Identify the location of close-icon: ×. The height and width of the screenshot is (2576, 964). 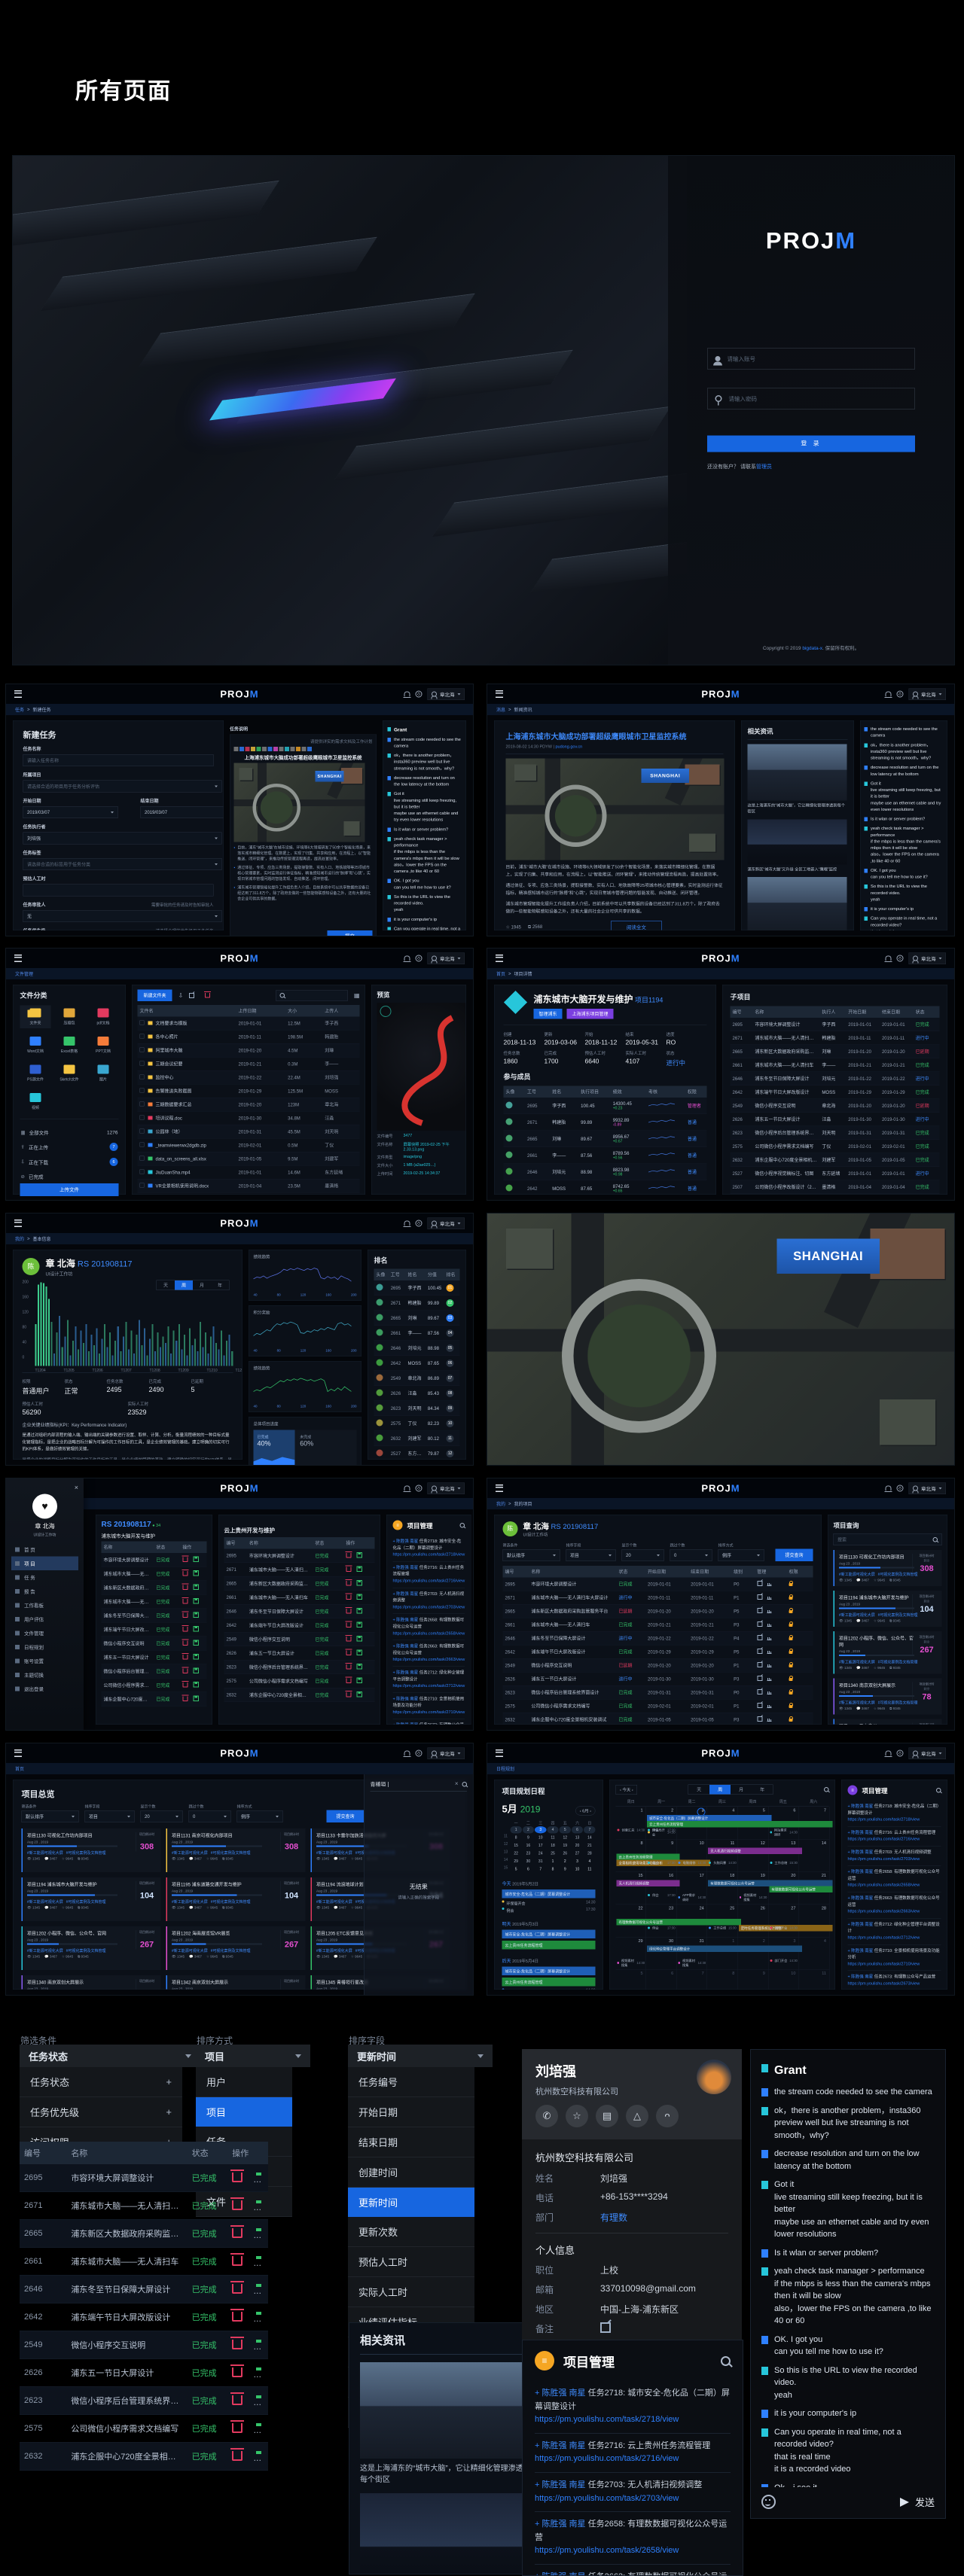
(44, 1488).